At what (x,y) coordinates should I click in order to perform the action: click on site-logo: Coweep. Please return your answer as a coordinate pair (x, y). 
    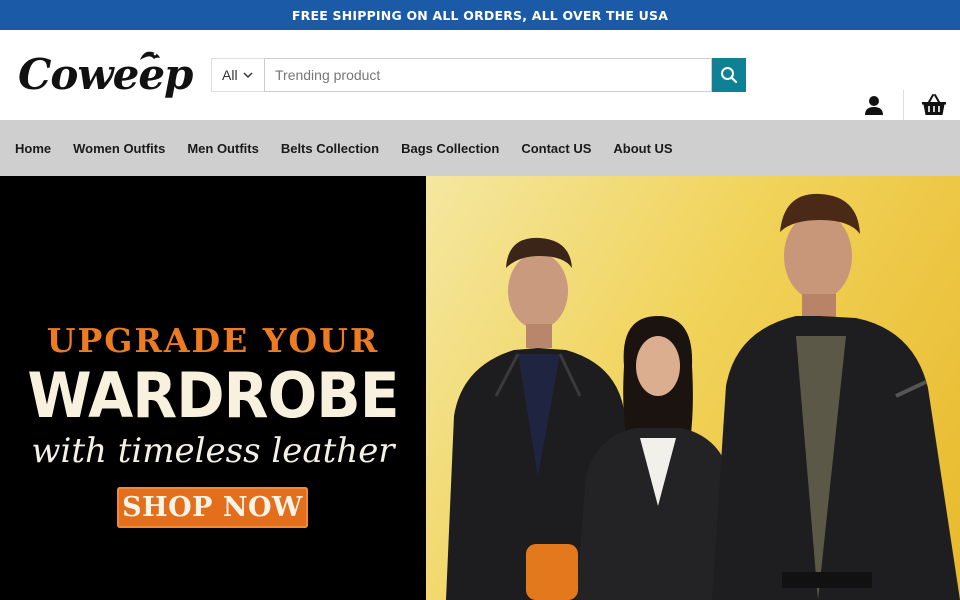
    Looking at the image, I should click on (104, 77).